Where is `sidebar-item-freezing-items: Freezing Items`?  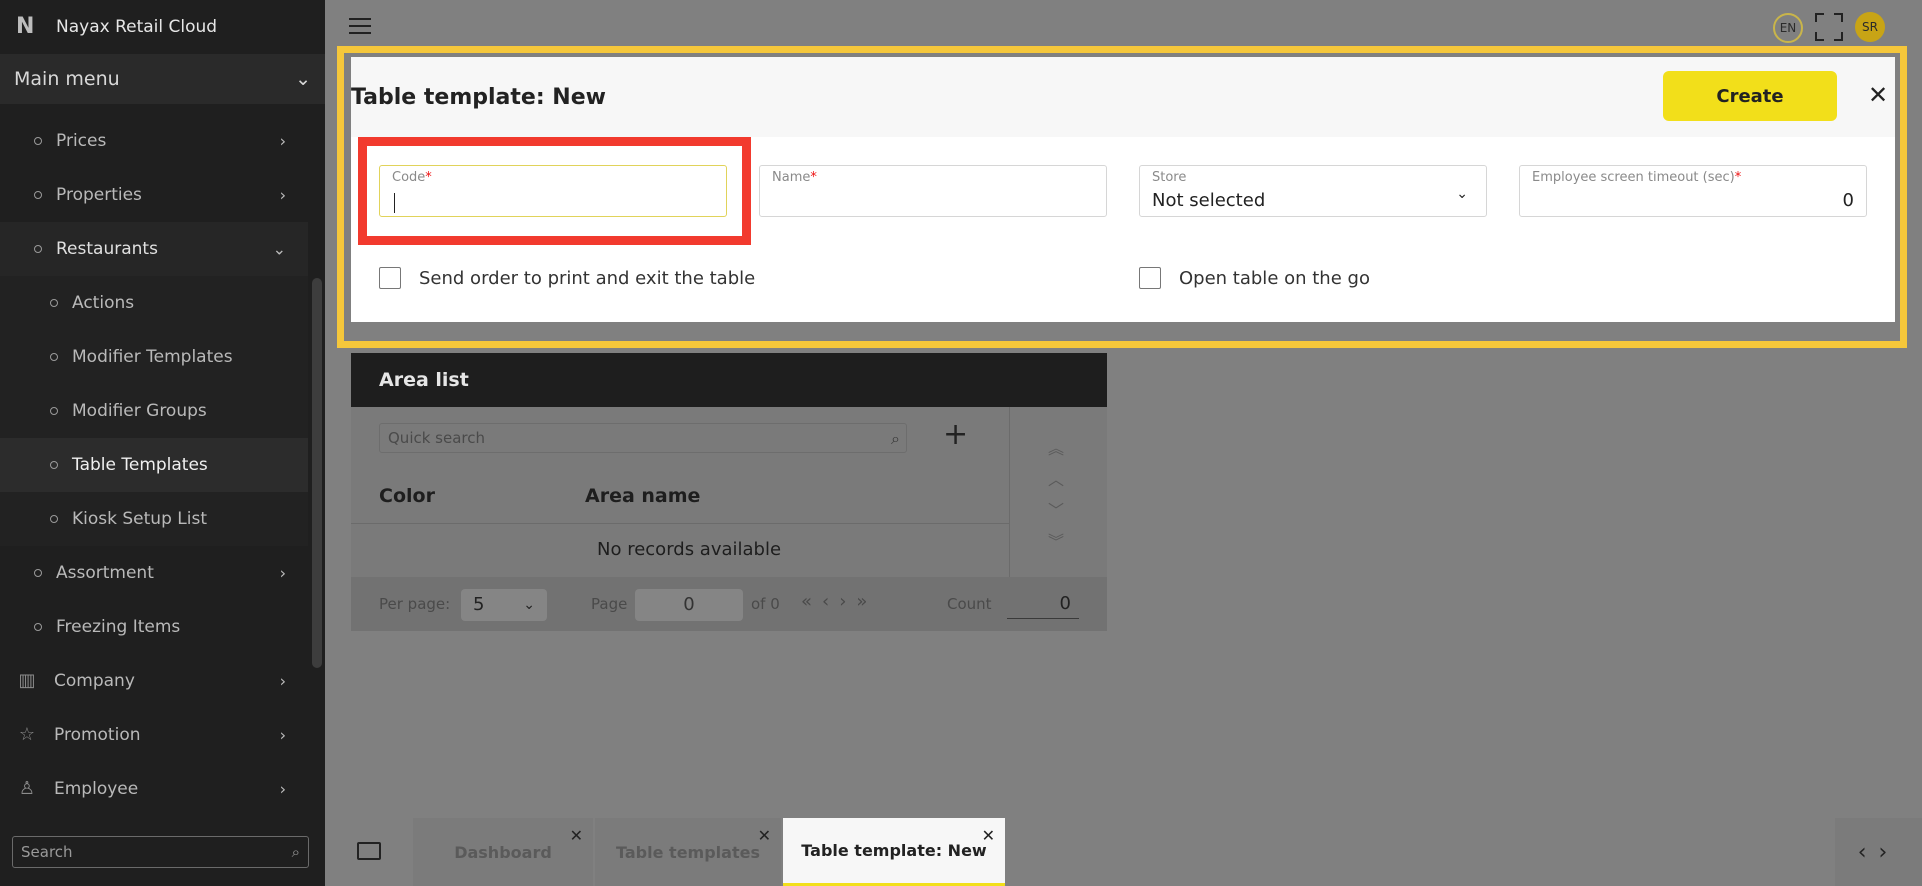
sidebar-item-freezing-items: Freezing Items is located at coordinates (154, 627).